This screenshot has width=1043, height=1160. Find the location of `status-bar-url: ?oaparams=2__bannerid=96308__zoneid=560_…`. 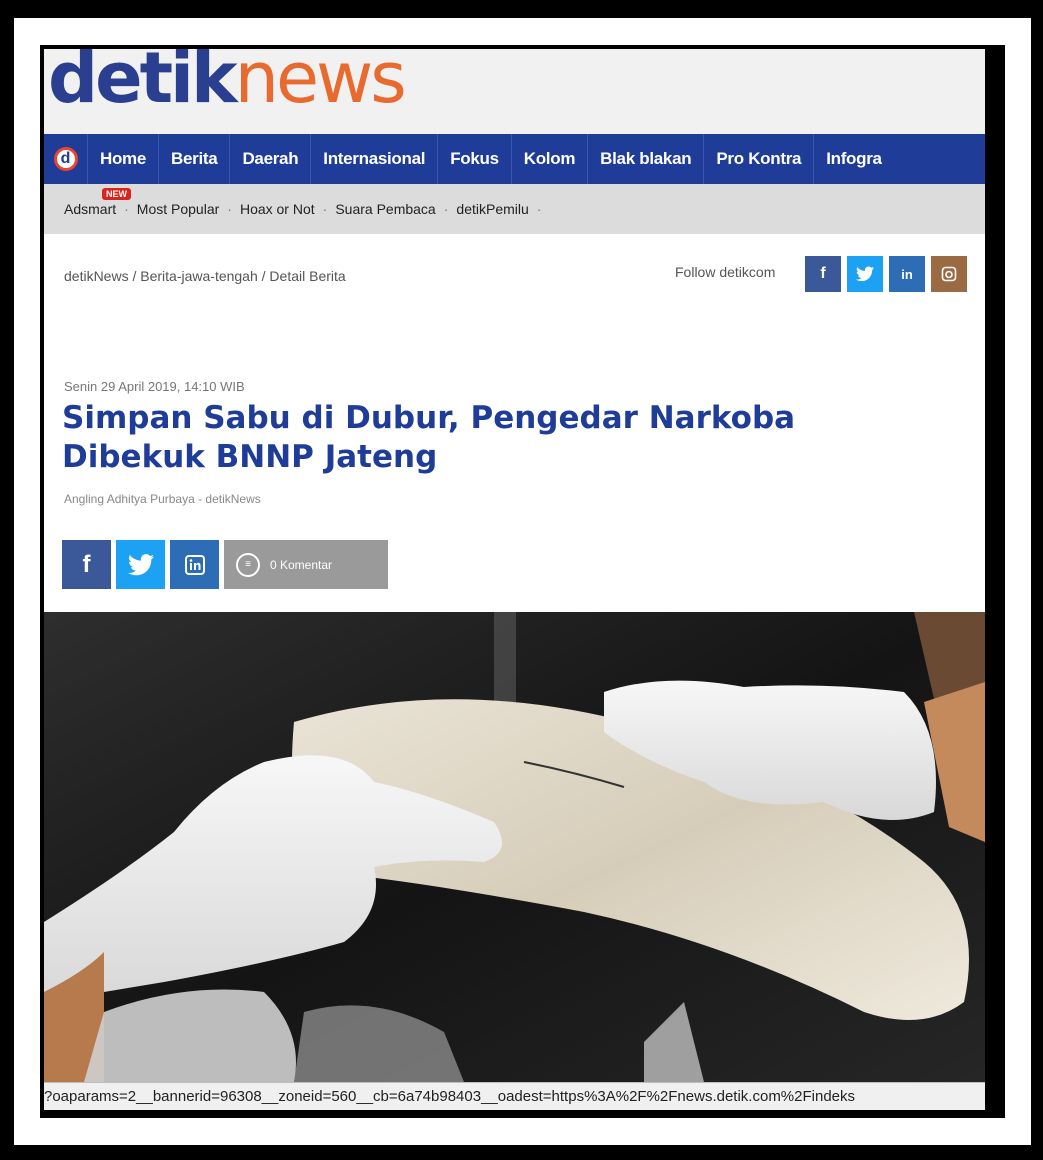

status-bar-url: ?oaparams=2__bannerid=96308__zoneid=560_… is located at coordinates (514, 1096).